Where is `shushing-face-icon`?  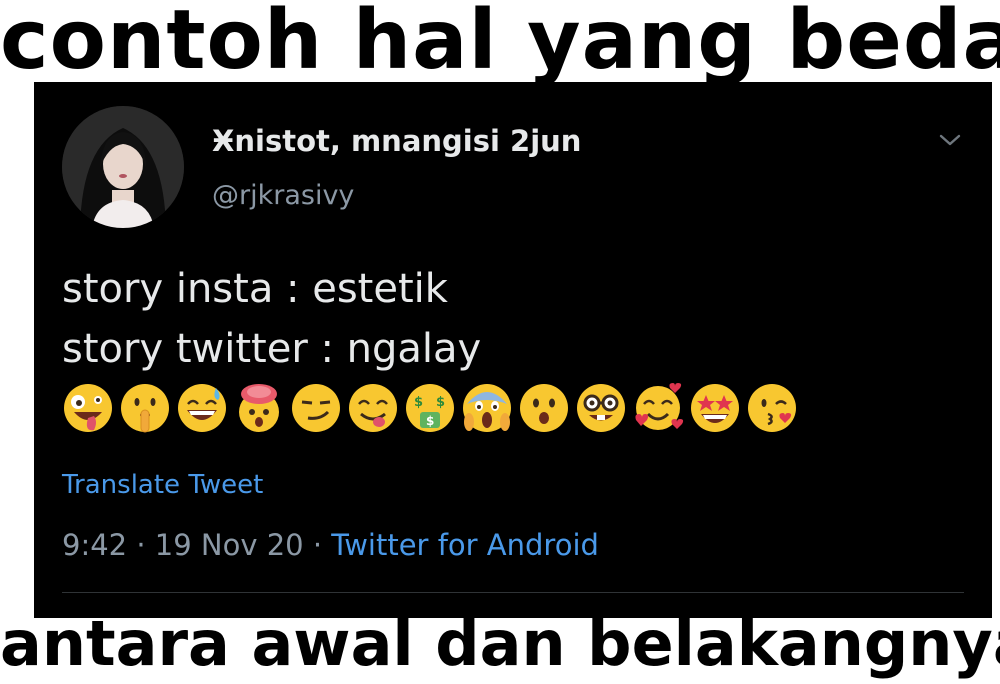
shushing-face-icon is located at coordinates (145, 408).